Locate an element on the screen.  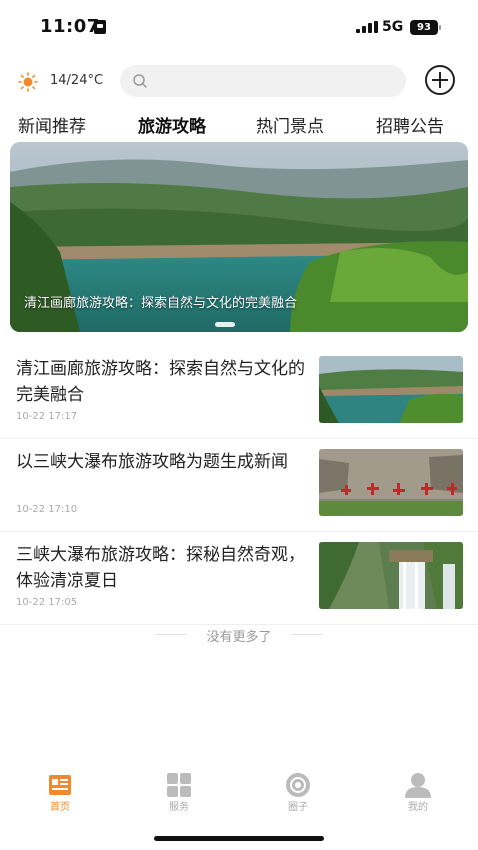
search-icon is located at coordinates (140, 81).